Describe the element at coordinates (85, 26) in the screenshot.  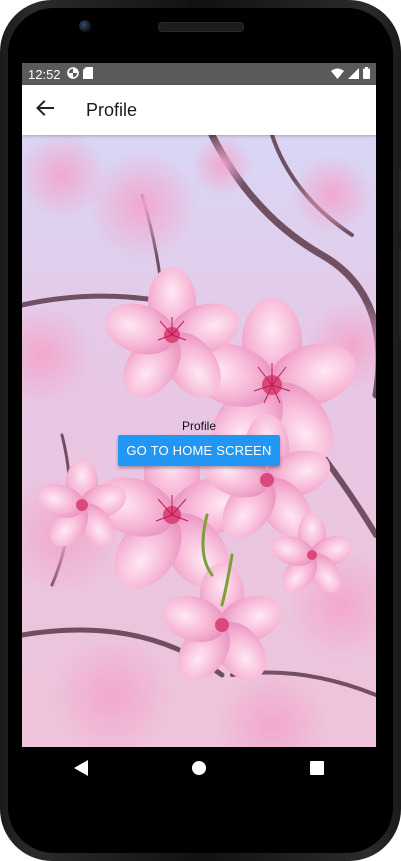
I see `front-camera` at that location.